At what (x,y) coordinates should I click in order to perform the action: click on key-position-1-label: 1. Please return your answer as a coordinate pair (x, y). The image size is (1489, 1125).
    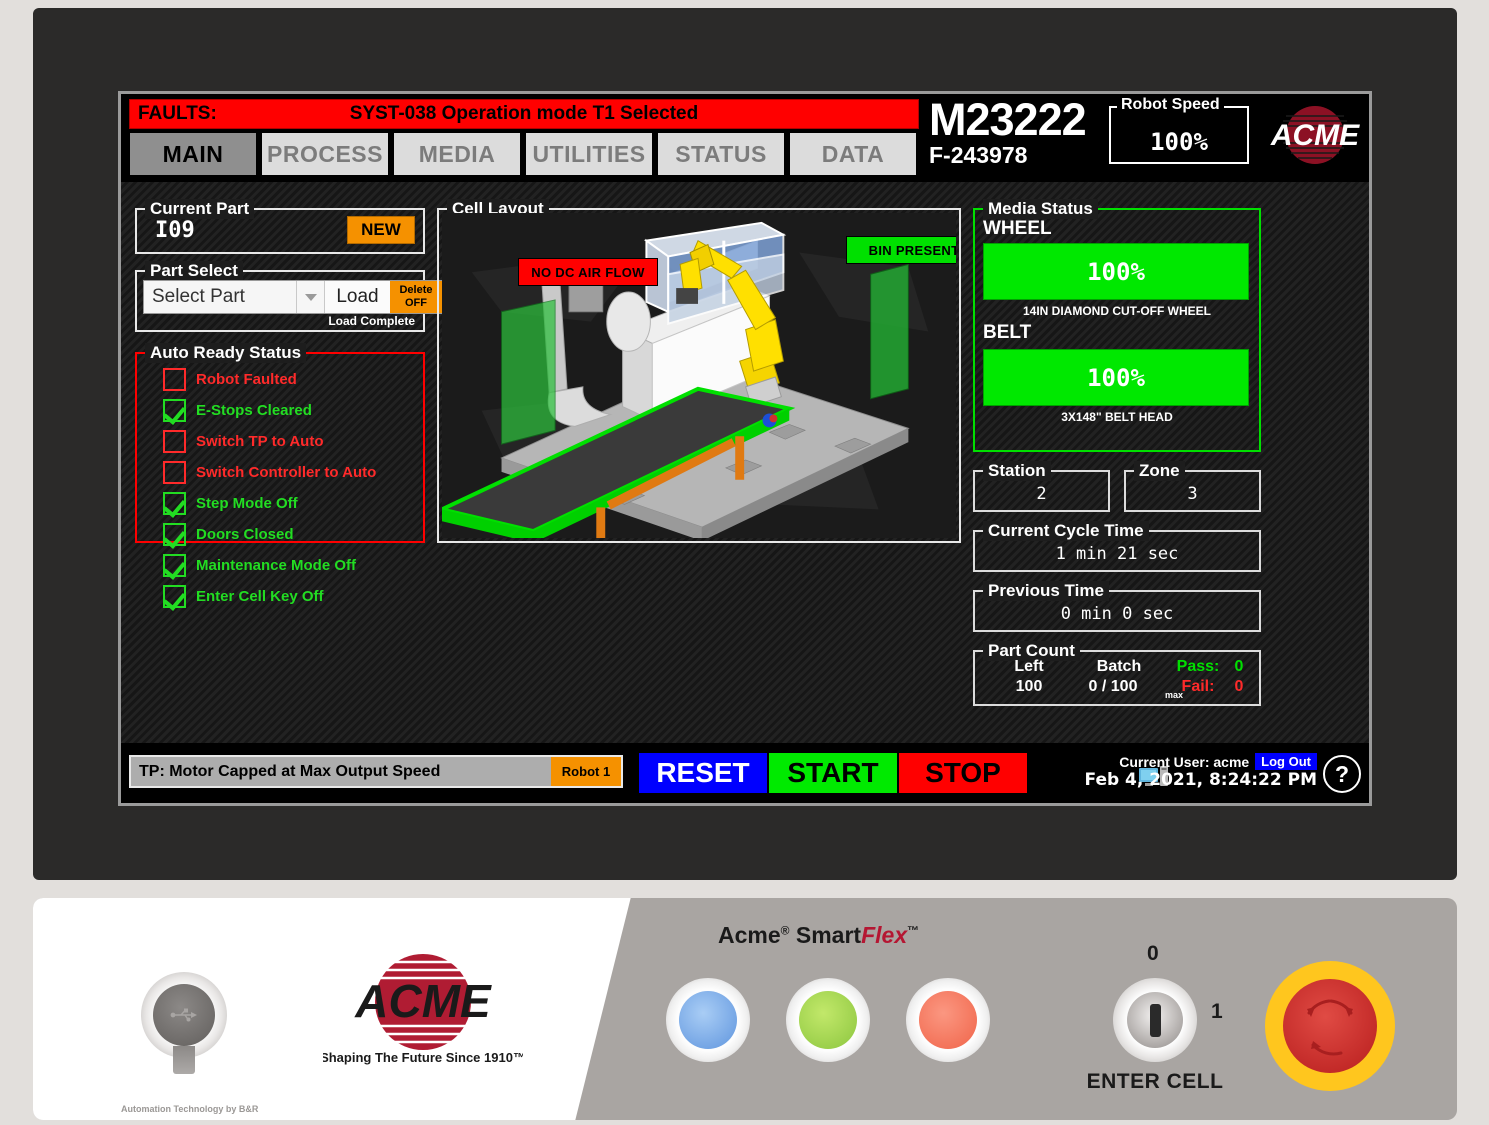
    Looking at the image, I should click on (1217, 1011).